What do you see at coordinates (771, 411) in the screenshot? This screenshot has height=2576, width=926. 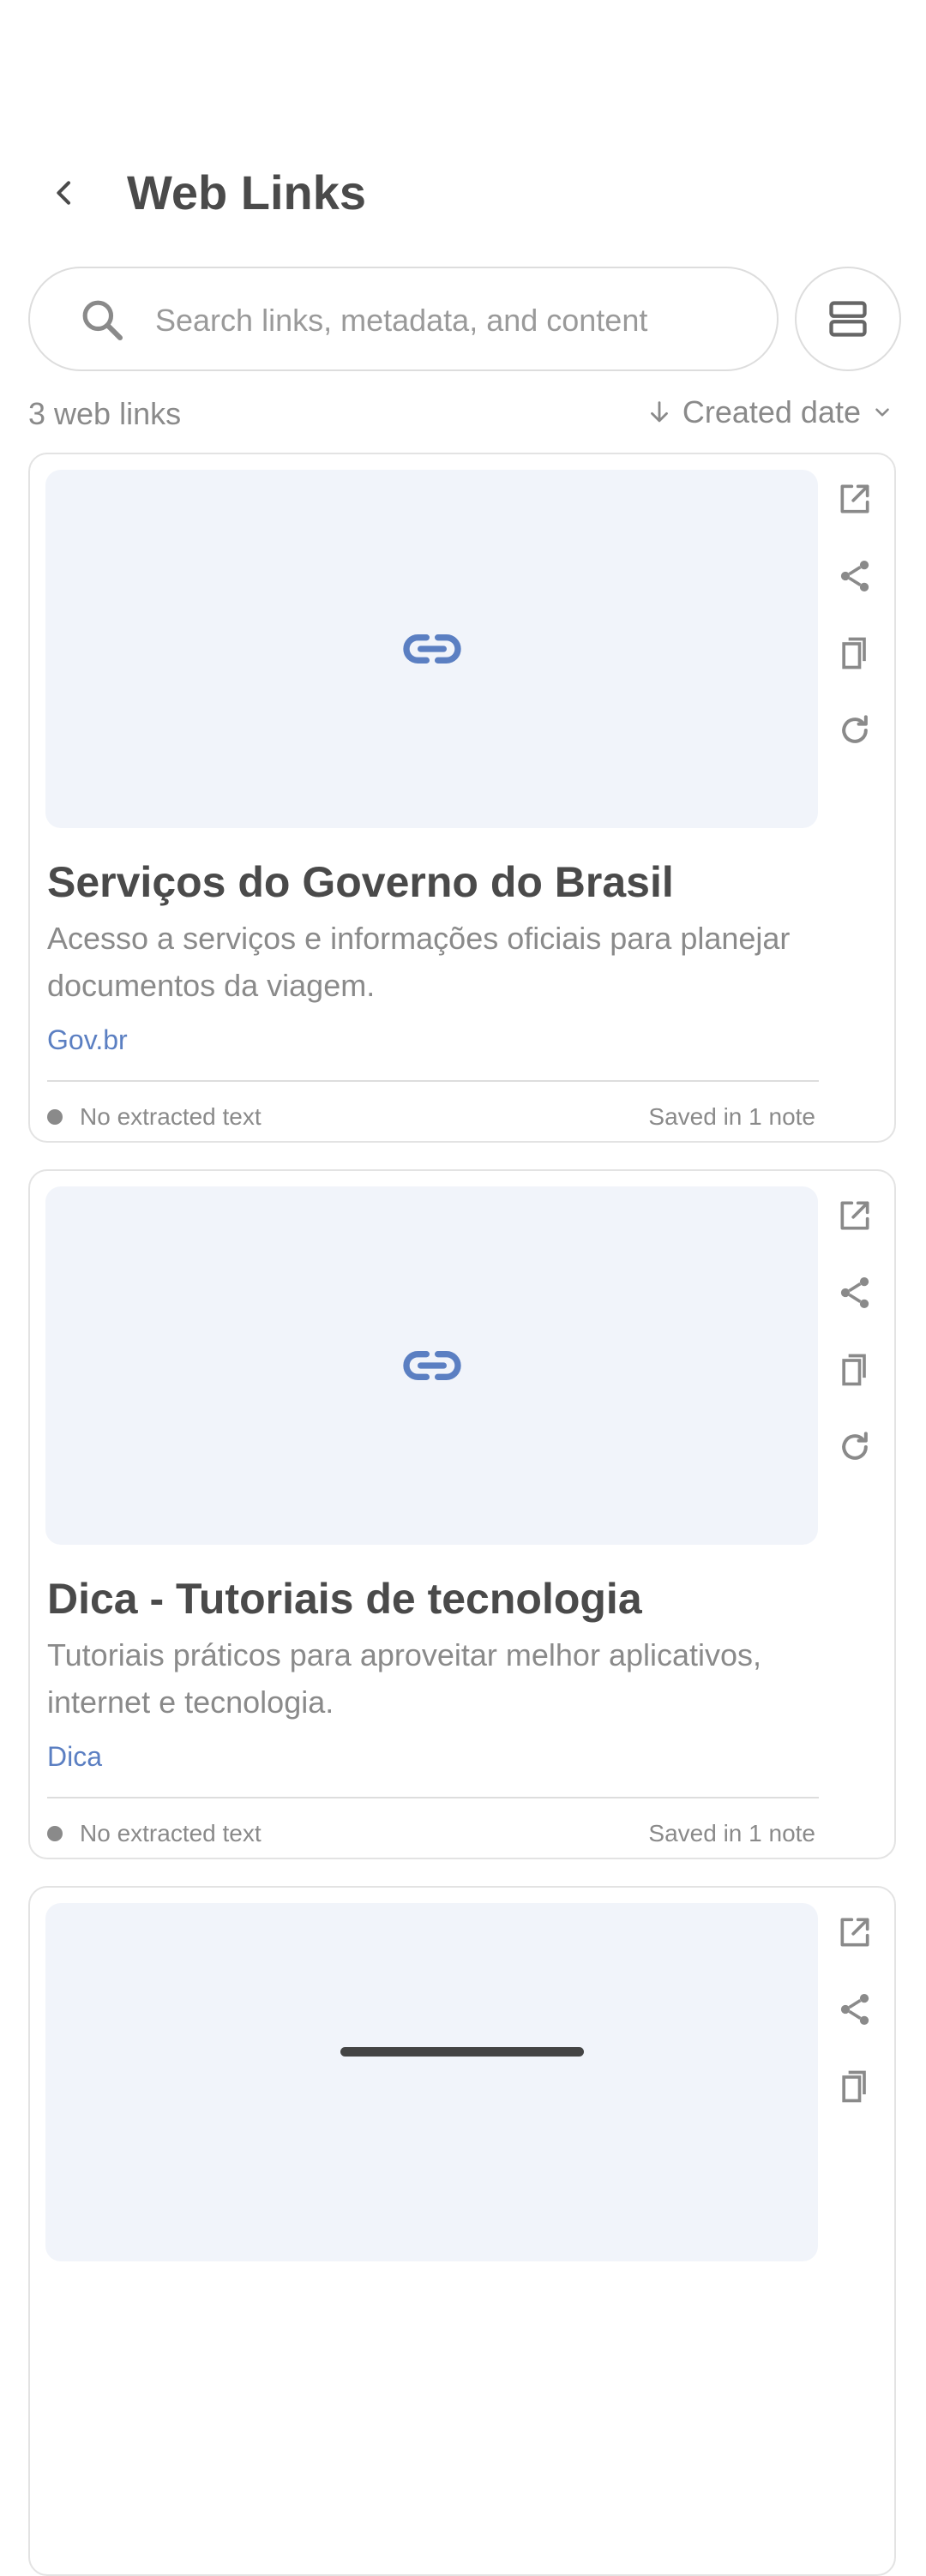 I see `sort-label: Created date` at bounding box center [771, 411].